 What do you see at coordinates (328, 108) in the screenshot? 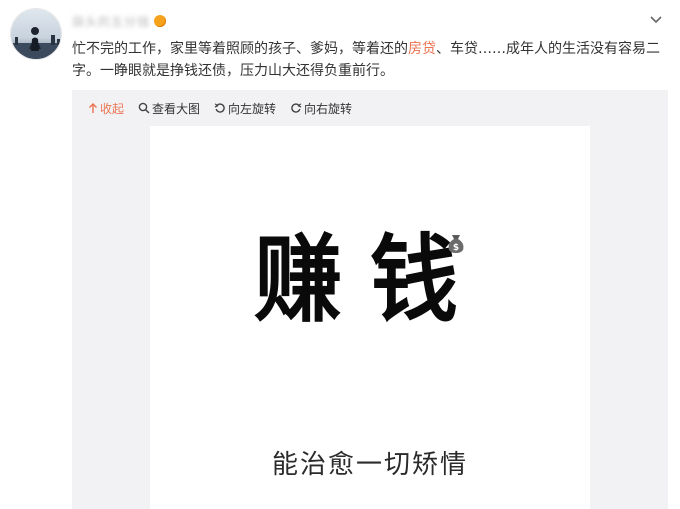
I see `rotate-right-label: 向右旋转` at bounding box center [328, 108].